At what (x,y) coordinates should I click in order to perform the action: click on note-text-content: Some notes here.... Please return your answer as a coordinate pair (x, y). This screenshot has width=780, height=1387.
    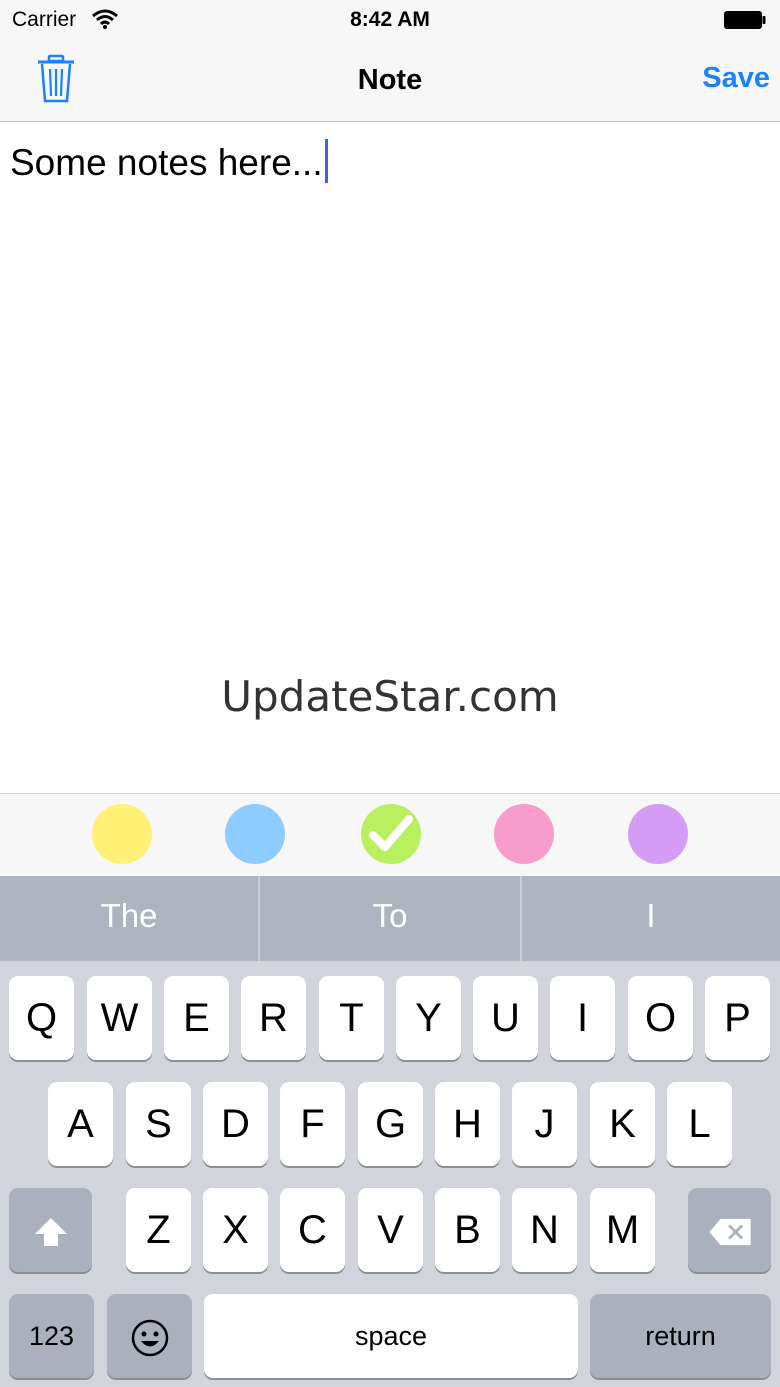
    Looking at the image, I should click on (169, 161).